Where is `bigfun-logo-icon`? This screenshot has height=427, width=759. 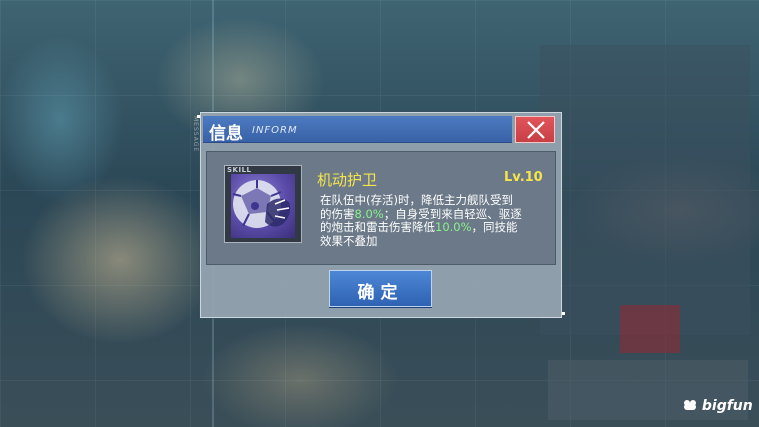 bigfun-logo-icon is located at coordinates (690, 405).